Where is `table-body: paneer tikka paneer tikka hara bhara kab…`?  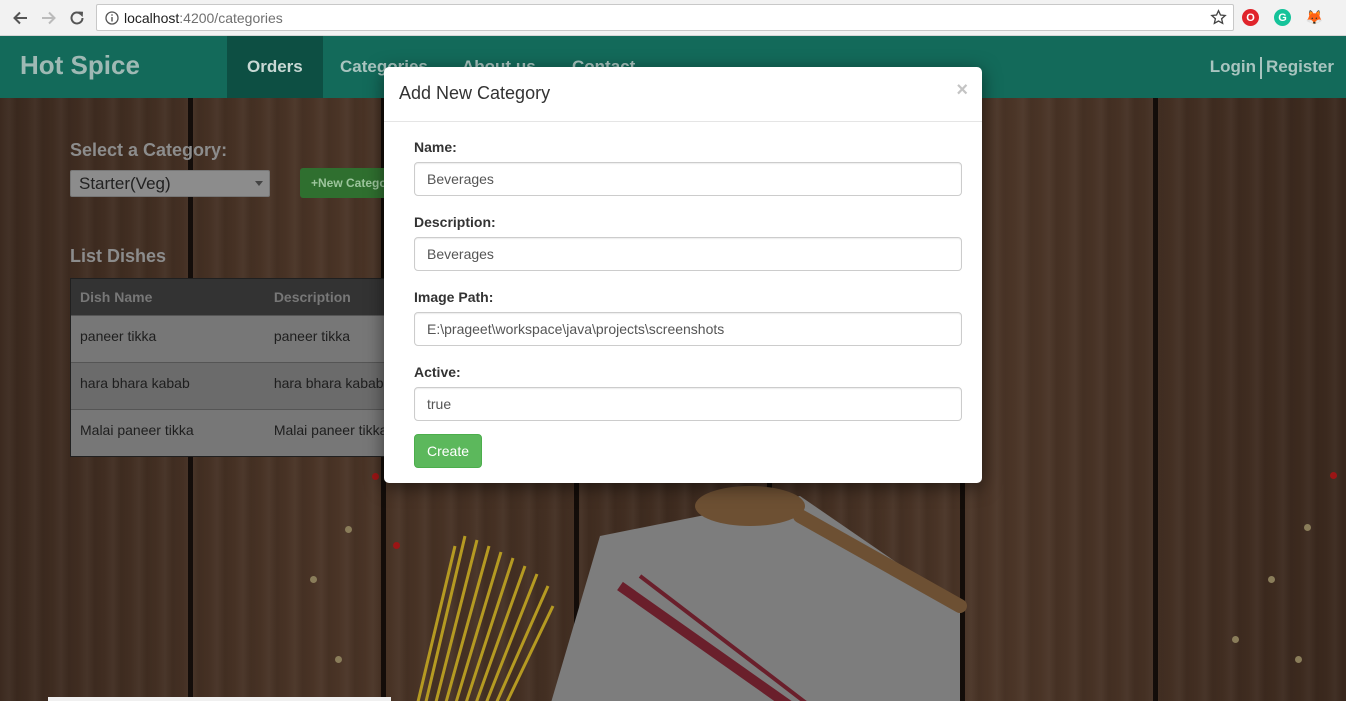
table-body: paneer tikka paneer tikka hara bhara kab… is located at coordinates (235, 385).